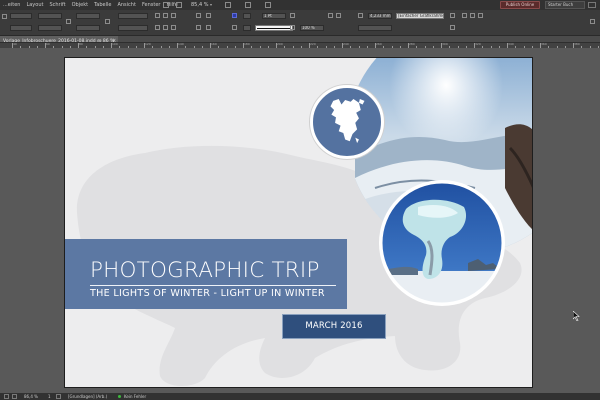  What do you see at coordinates (88, 28) in the screenshot?
I see `scale-y-field` at bounding box center [88, 28].